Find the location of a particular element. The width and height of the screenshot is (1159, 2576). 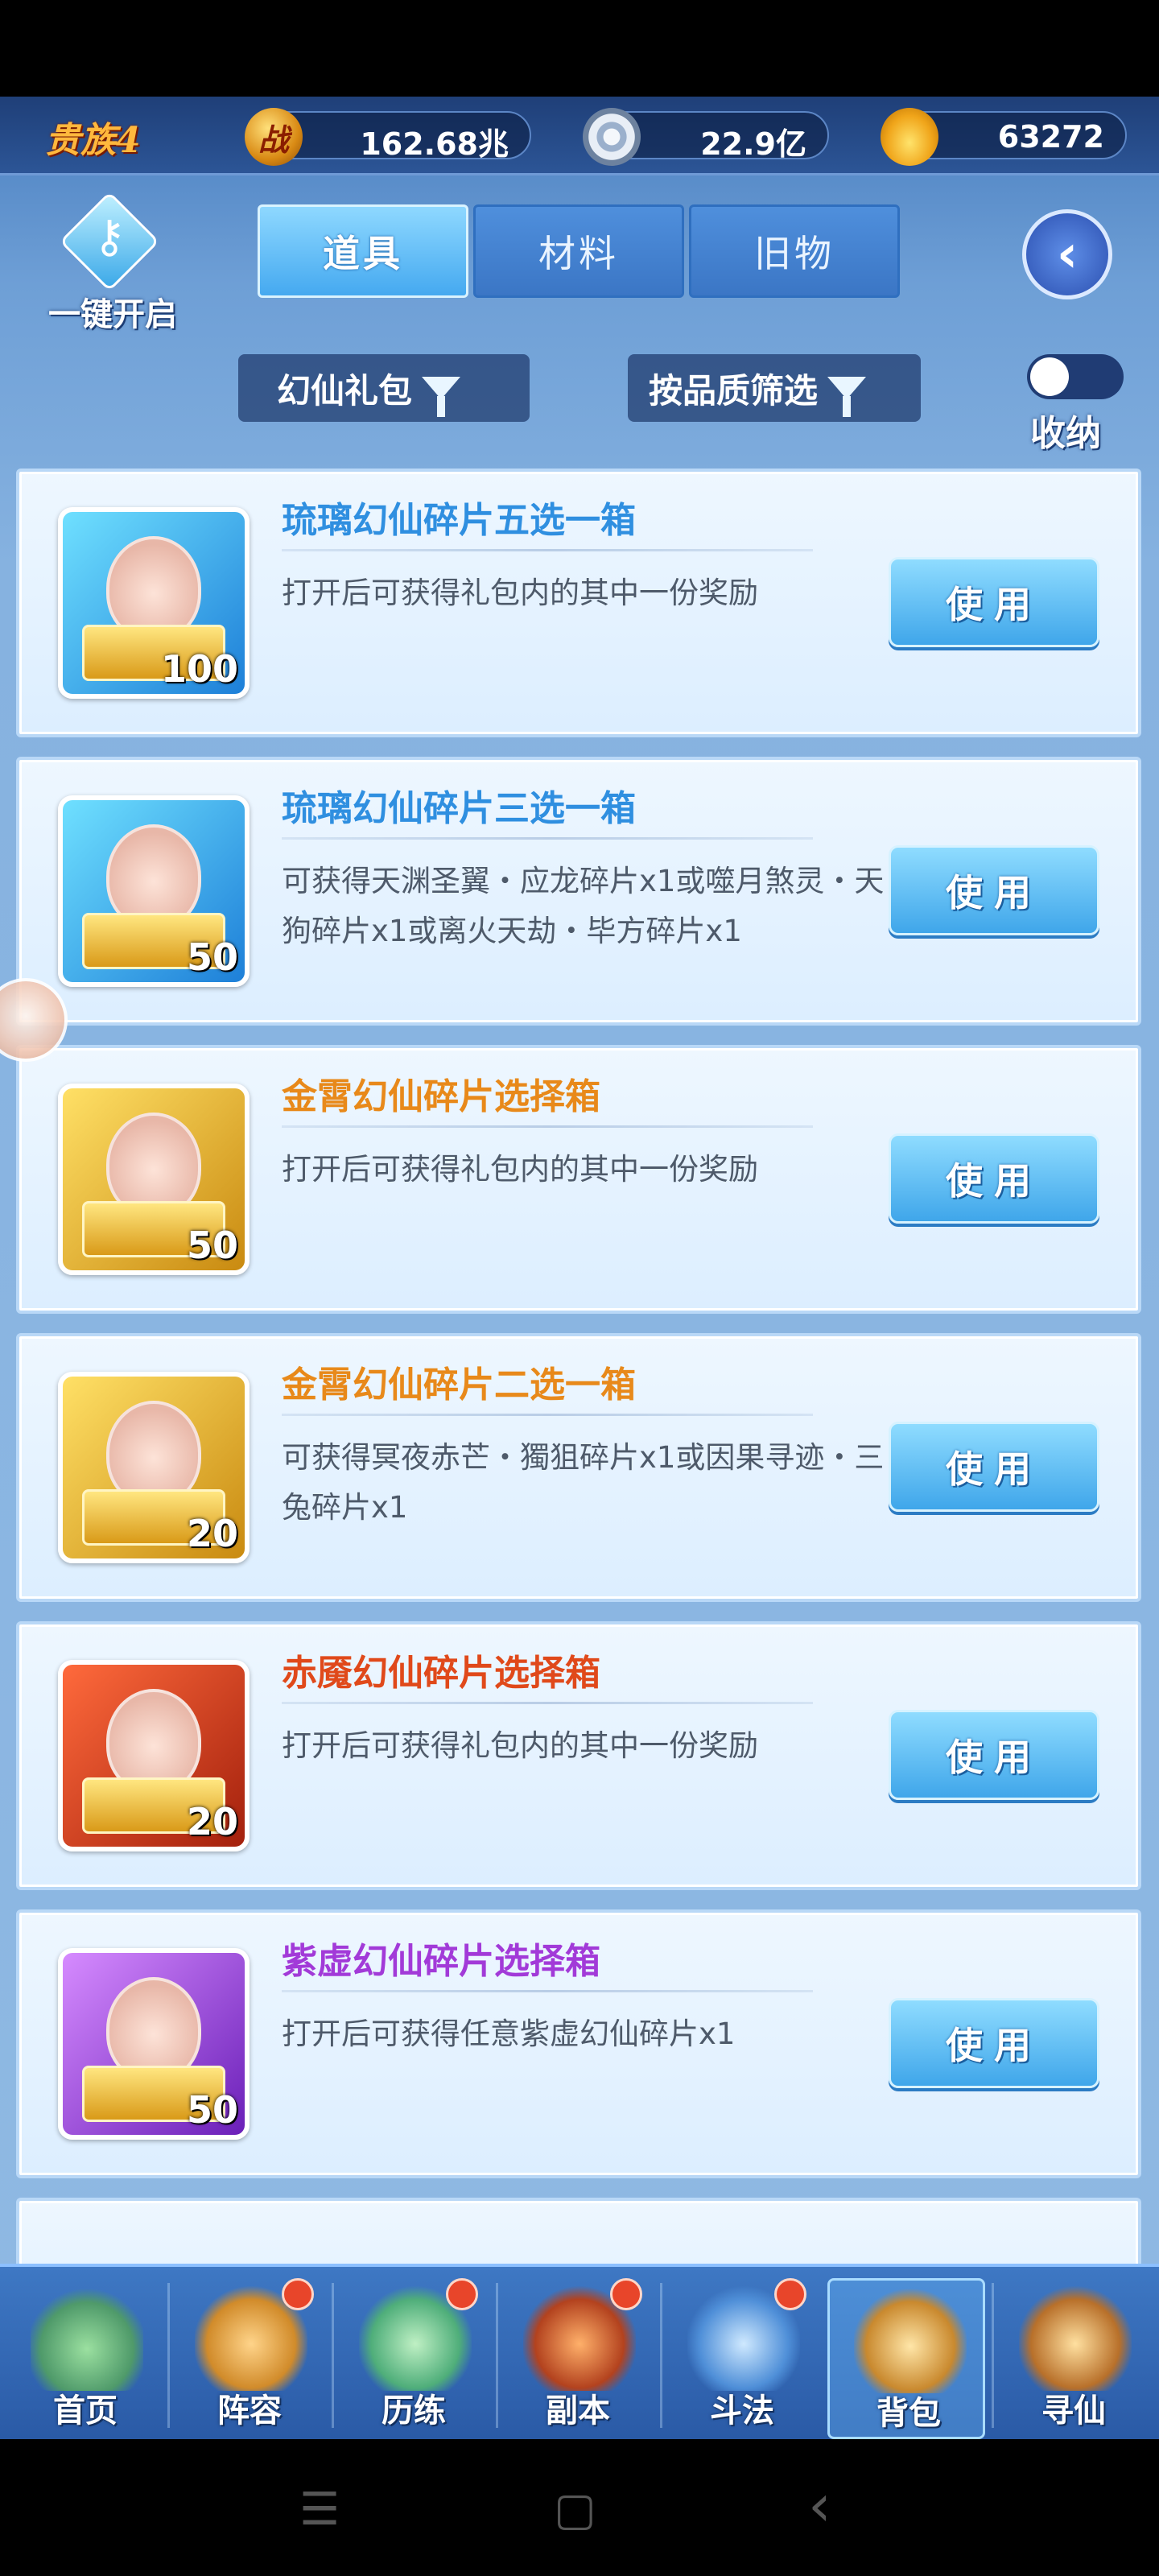

item-count: 100 is located at coordinates (199, 669).